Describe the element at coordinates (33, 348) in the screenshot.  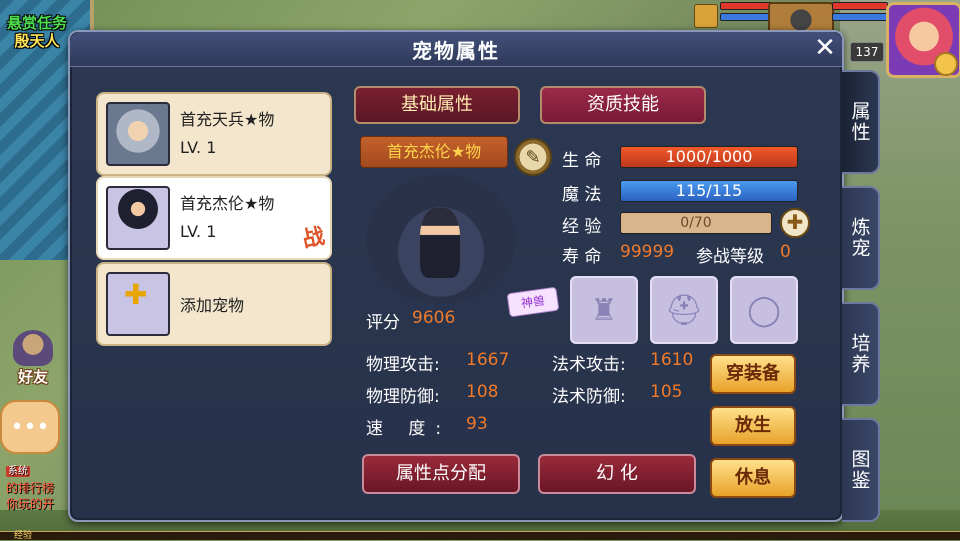
I see `friend-avatar-icon` at that location.